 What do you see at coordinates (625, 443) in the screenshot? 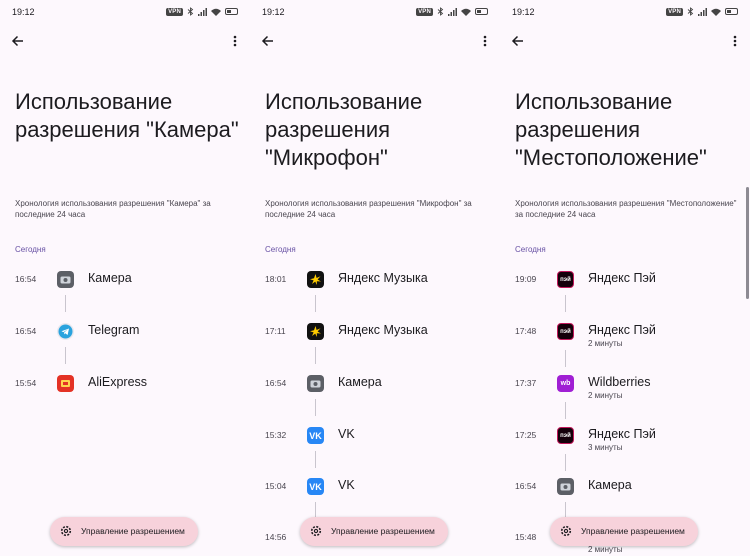
I see `timeline-entry: 17:25 пэй Яндекс Пэй 3 минуты` at bounding box center [625, 443].